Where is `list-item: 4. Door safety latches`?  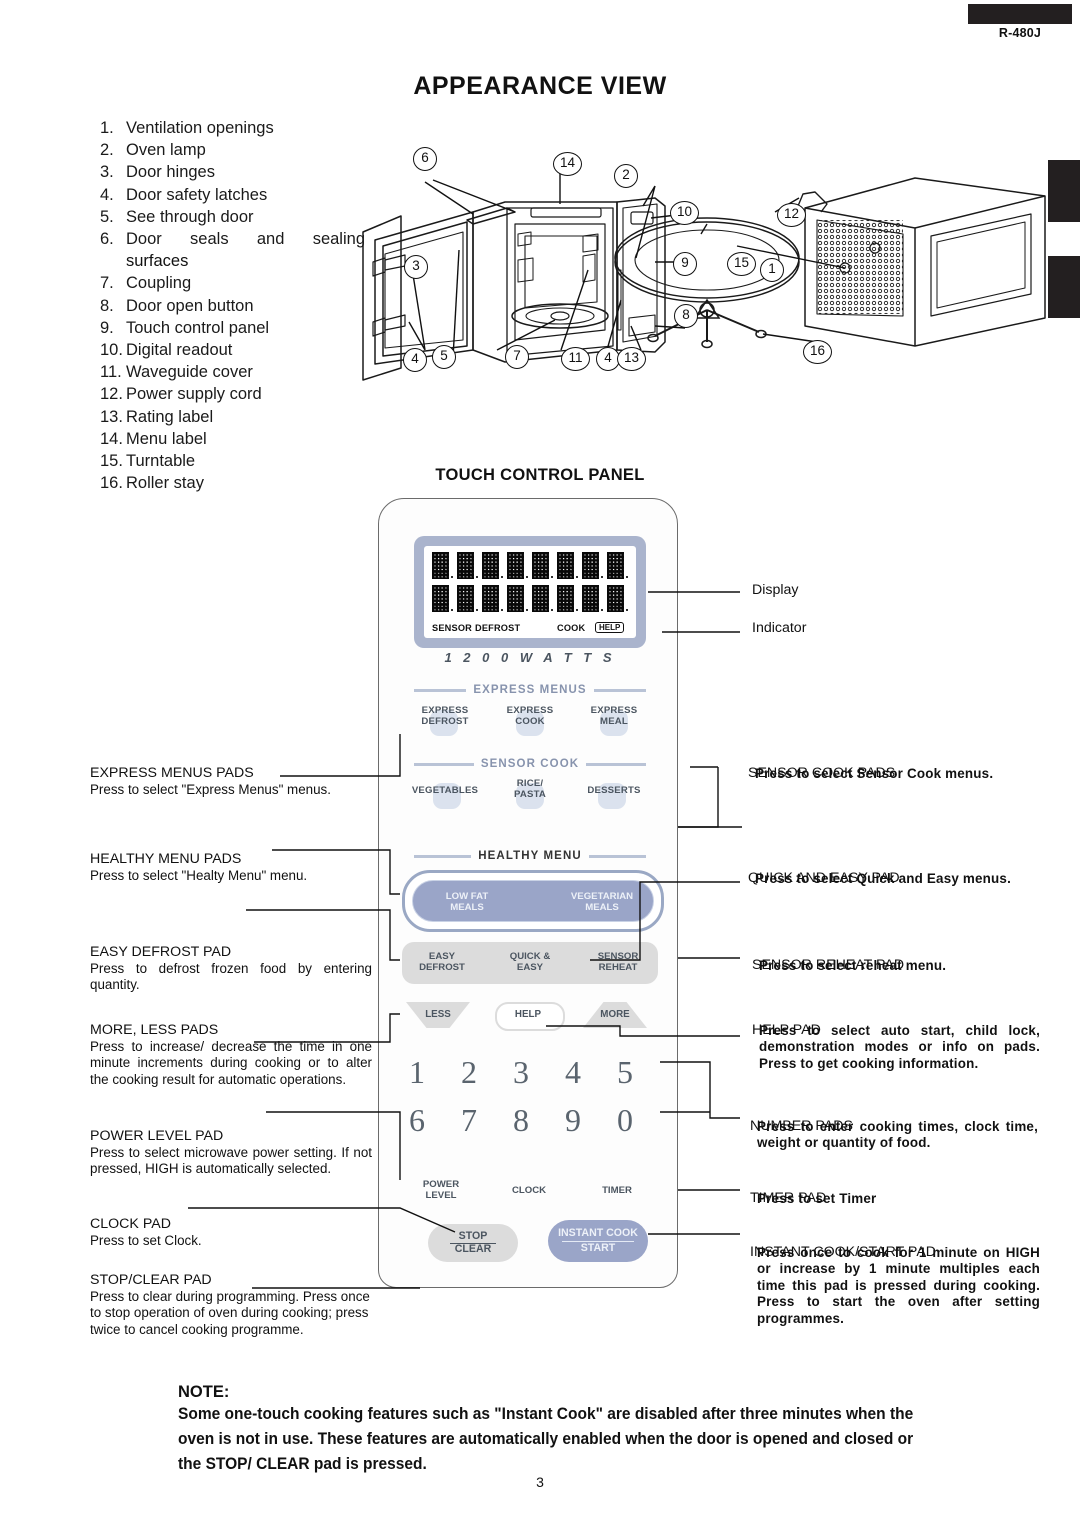 list-item: 4. Door safety latches is located at coordinates (232, 195).